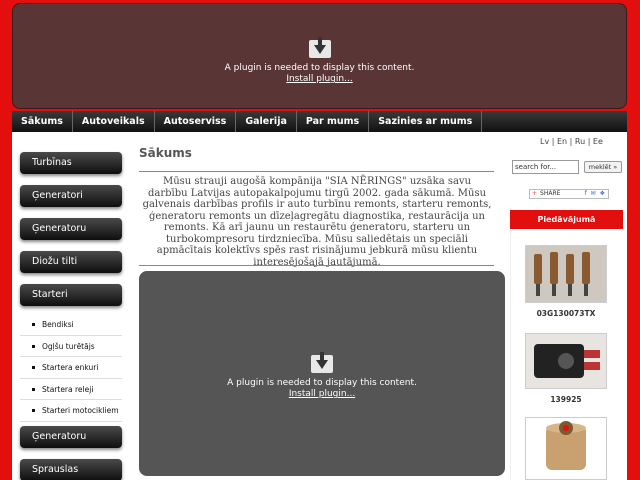 This screenshot has width=640, height=480. I want to click on subitem-starter-armatures: Startera enkuri, so click(71, 368).